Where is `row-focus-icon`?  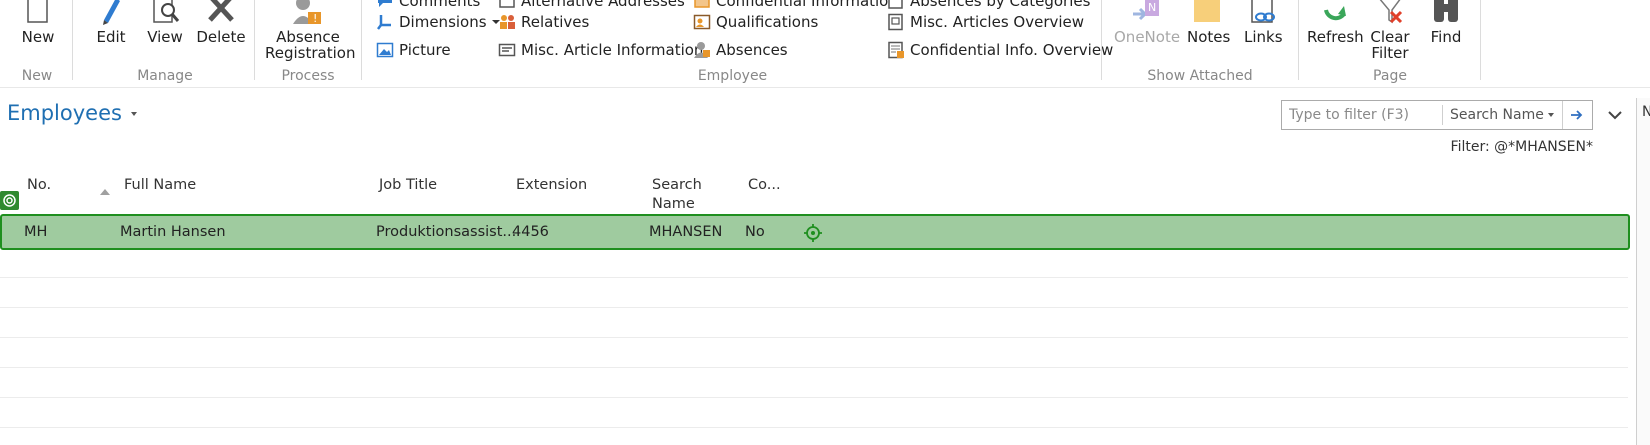 row-focus-icon is located at coordinates (813, 233).